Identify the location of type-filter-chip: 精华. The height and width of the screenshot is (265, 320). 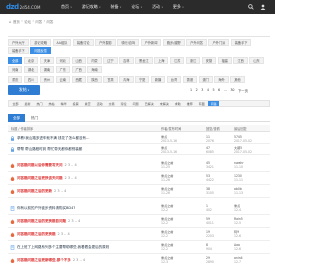
(63, 104).